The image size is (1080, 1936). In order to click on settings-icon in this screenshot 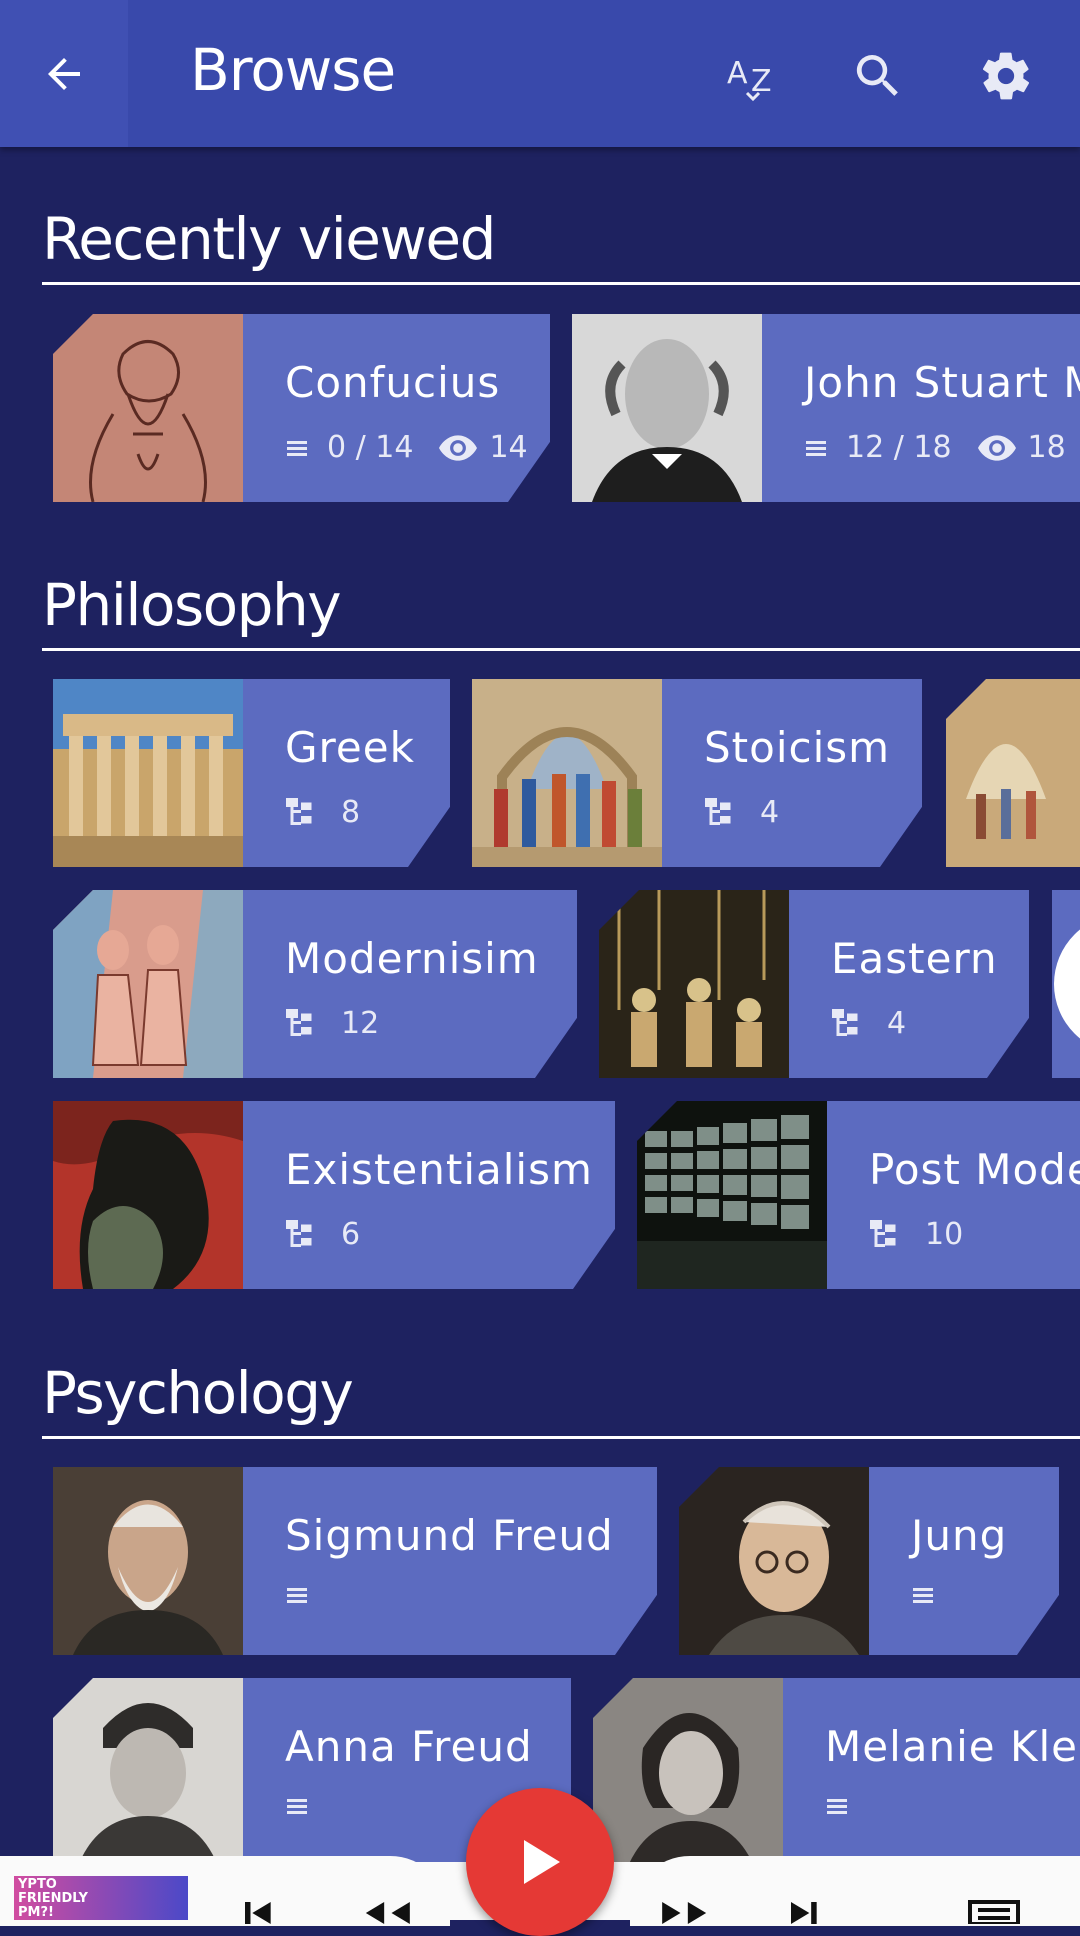, I will do `click(1006, 76)`.